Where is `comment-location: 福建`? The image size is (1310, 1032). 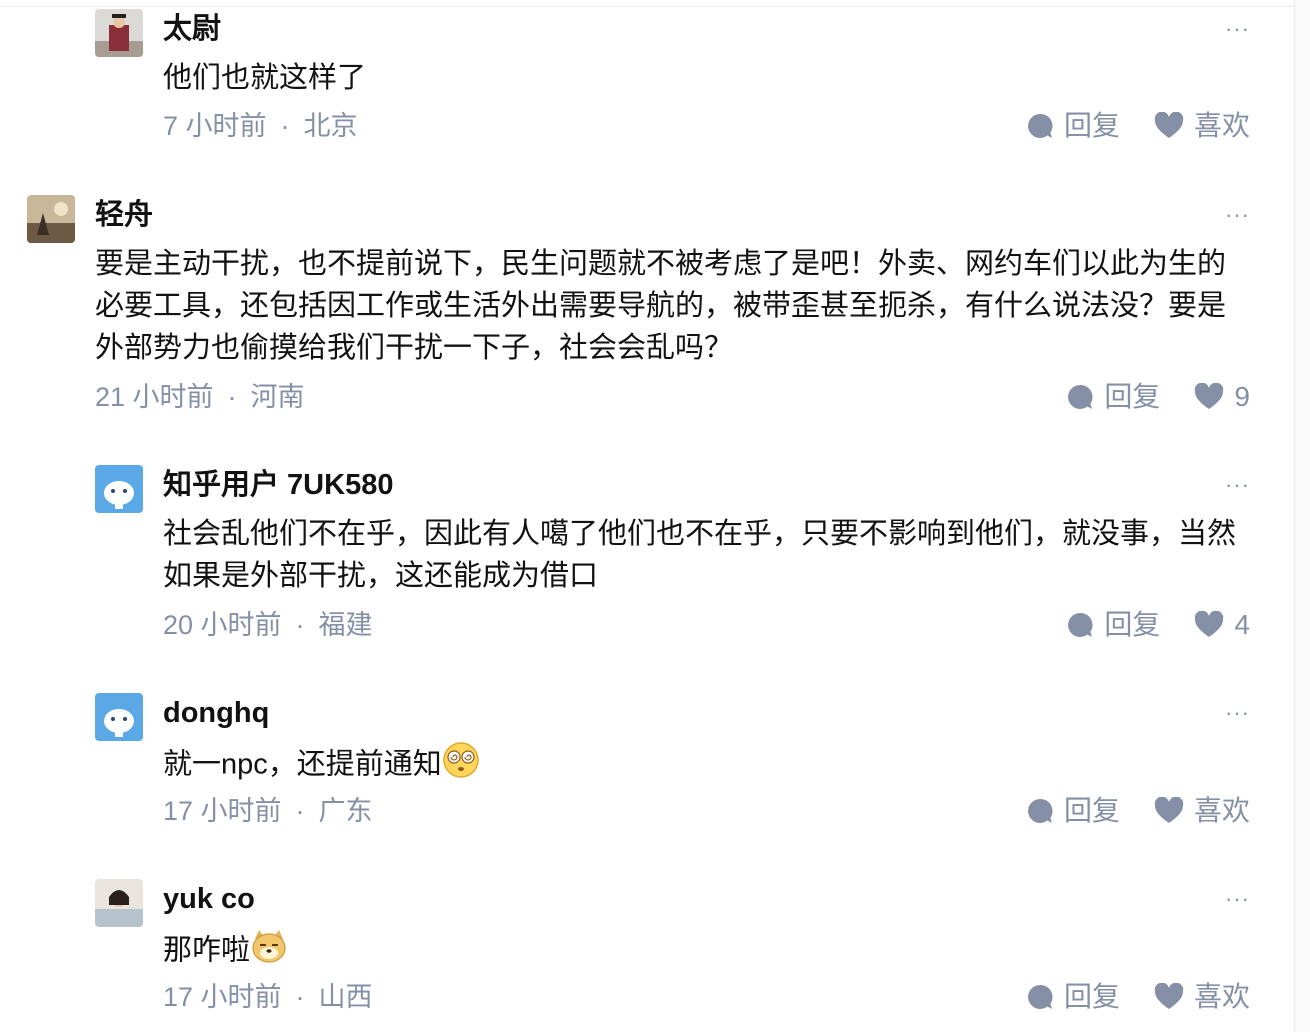 comment-location: 福建 is located at coordinates (345, 625).